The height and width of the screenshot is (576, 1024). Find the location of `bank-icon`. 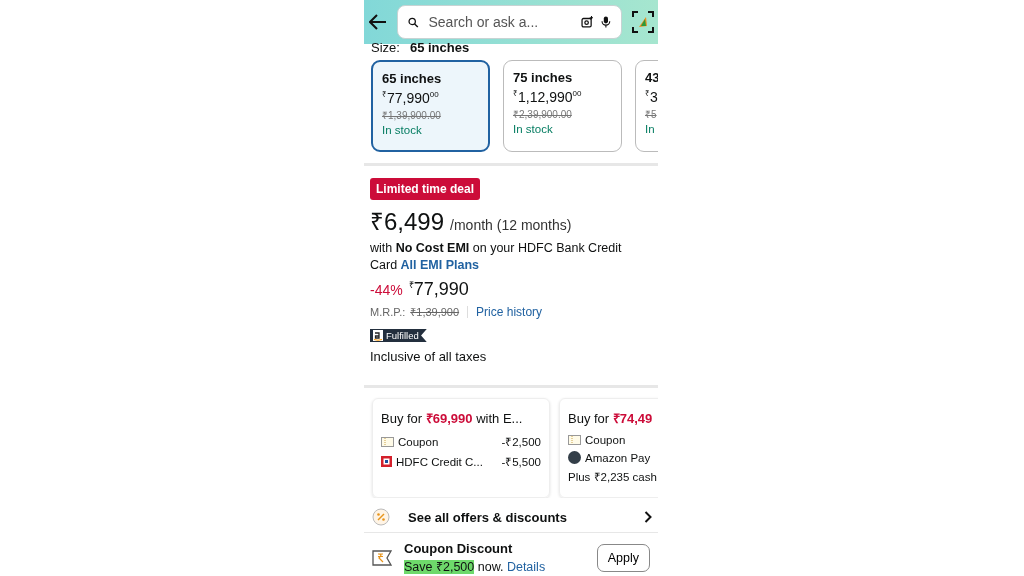

bank-icon is located at coordinates (386, 461).